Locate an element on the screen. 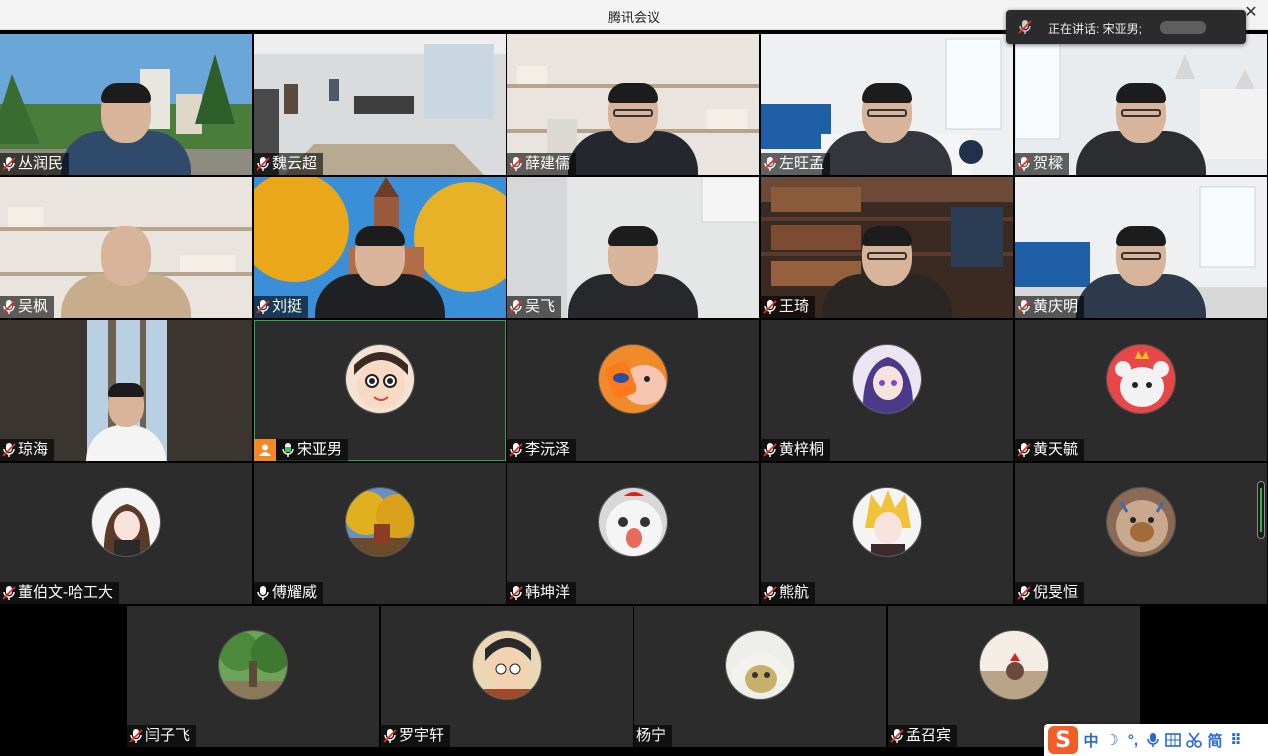  user-icon is located at coordinates (265, 450).